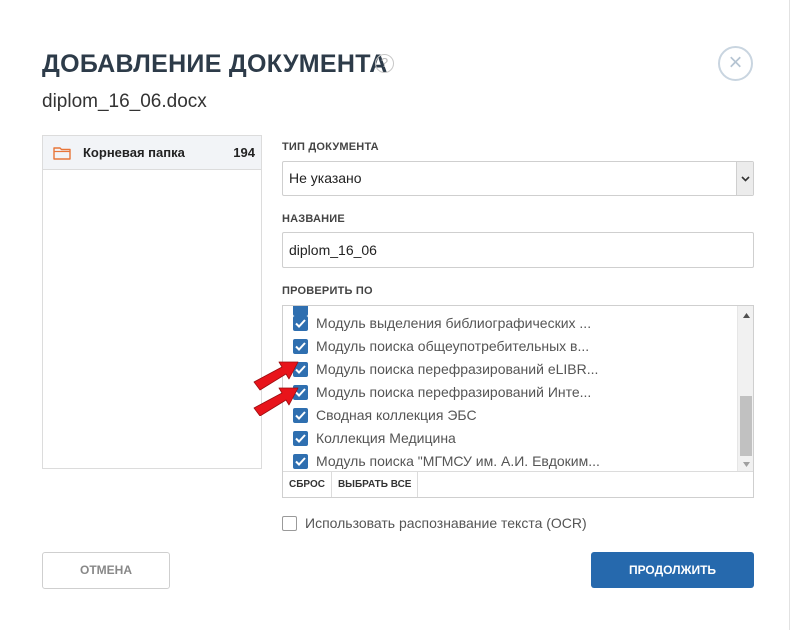  I want to click on close-button: ×, so click(735, 63).